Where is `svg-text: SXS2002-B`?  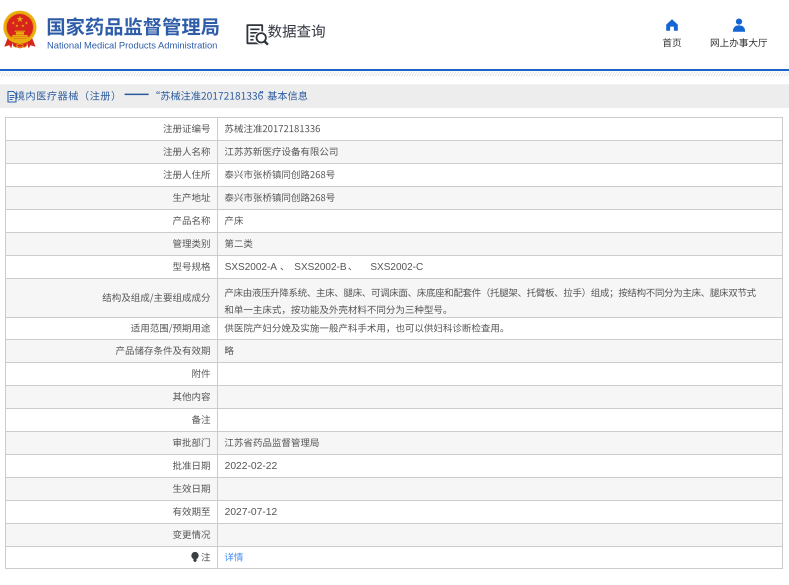 svg-text: SXS2002-B is located at coordinates (320, 267).